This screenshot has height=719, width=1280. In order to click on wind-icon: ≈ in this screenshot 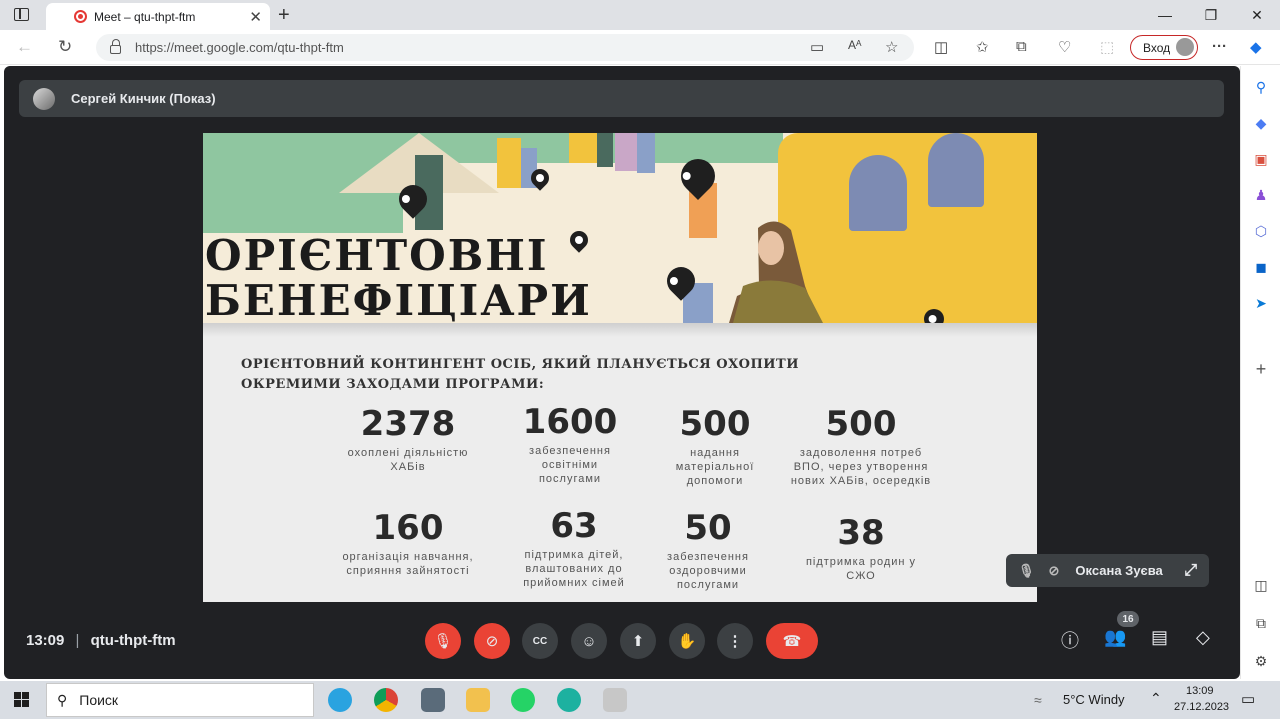, I will do `click(1038, 700)`.